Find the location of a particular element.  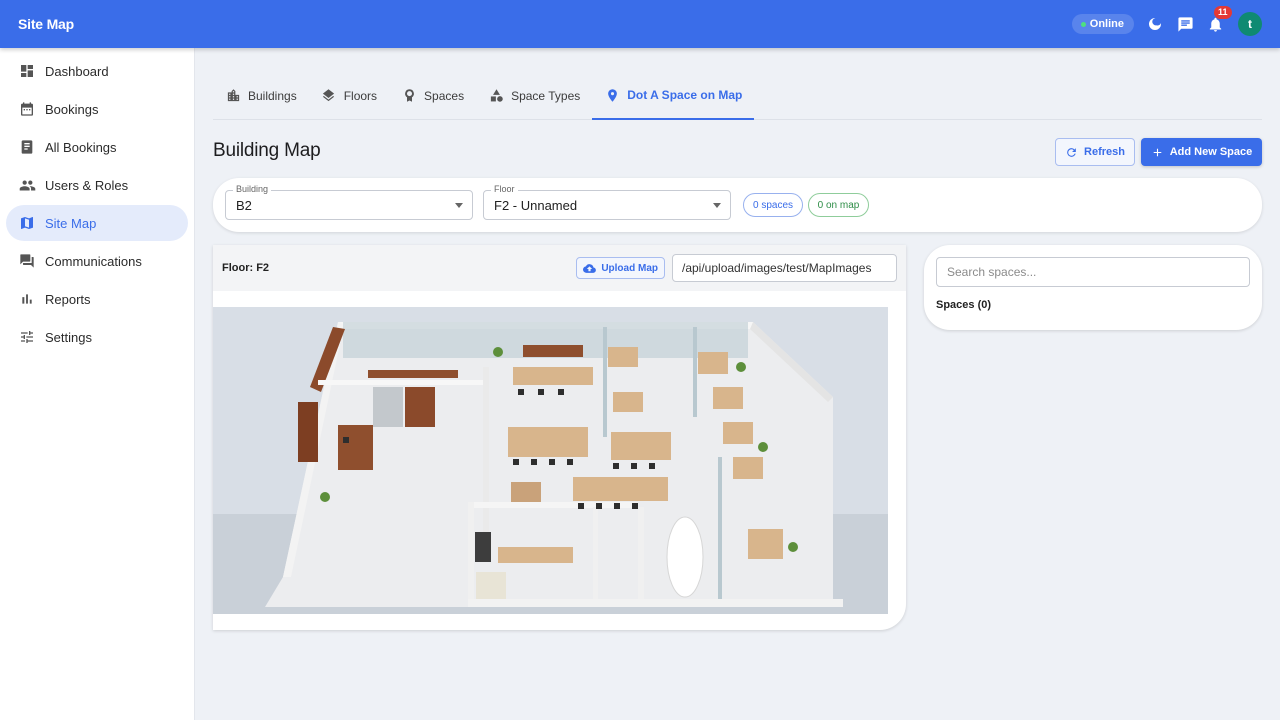

app-title: Site Map is located at coordinates (46, 24).